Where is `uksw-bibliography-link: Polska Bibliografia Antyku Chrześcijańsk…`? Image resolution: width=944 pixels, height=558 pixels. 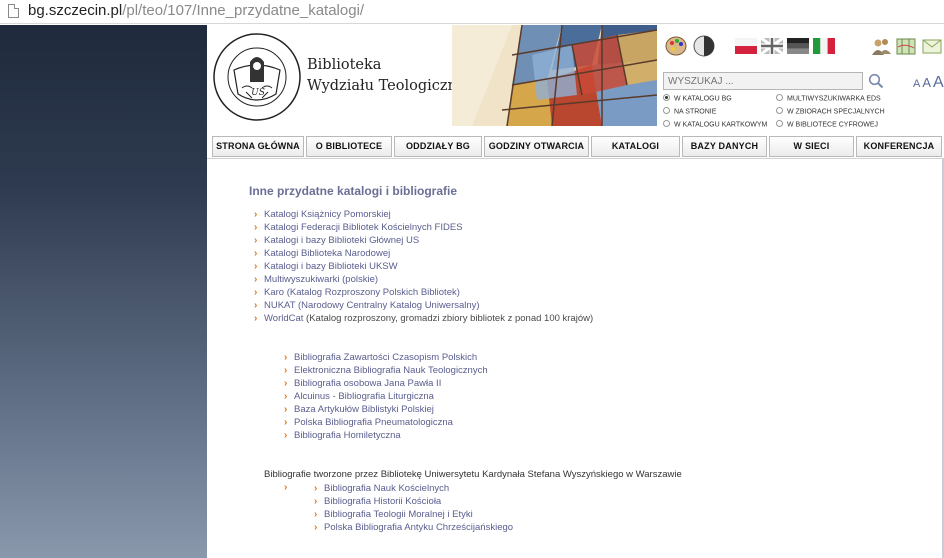 uksw-bibliography-link: Polska Bibliografia Antyku Chrześcijańsk… is located at coordinates (418, 527).